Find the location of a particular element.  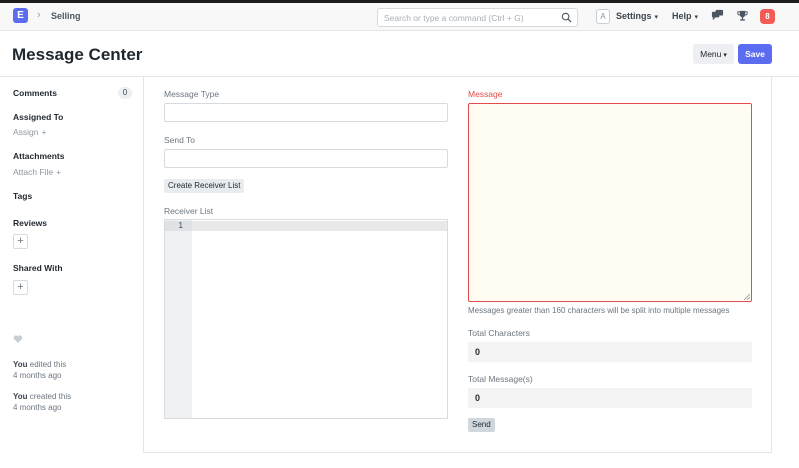

total-messages-label: Total Message(s) is located at coordinates (500, 379).